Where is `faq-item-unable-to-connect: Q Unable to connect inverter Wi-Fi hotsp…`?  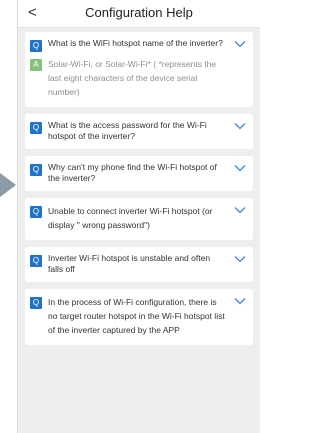 faq-item-unable-to-connect: Q Unable to connect inverter Wi-Fi hotsp… is located at coordinates (139, 219).